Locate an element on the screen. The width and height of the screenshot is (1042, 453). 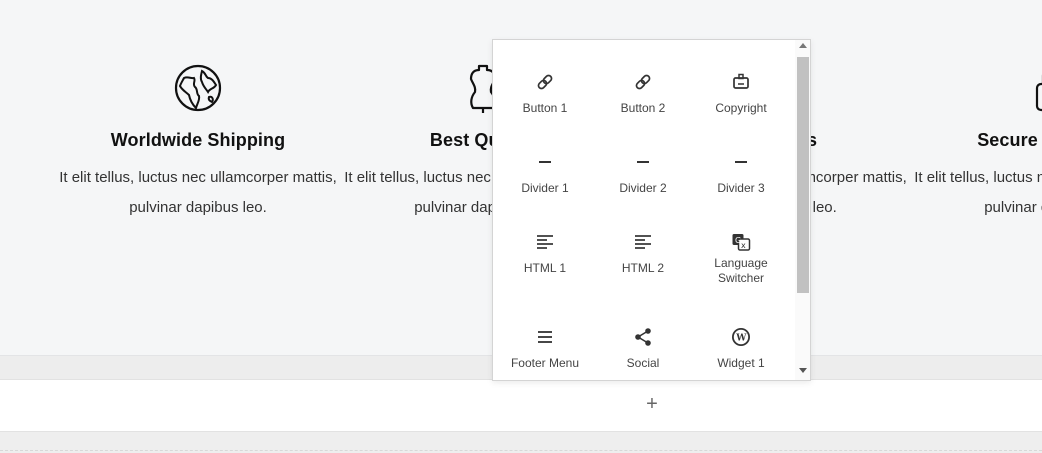
scroll-up-arrow-icon is located at coordinates (803, 45).